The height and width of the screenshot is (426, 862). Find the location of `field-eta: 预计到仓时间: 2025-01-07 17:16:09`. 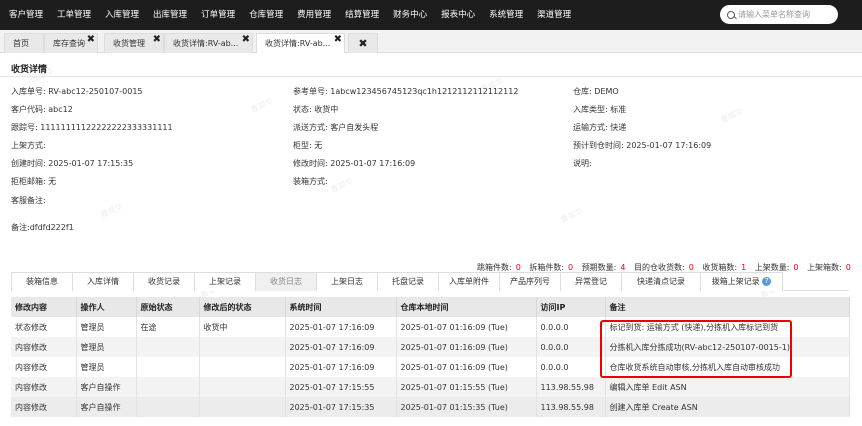

field-eta: 预计到仓时间: 2025-01-07 17:16:09 is located at coordinates (642, 145).